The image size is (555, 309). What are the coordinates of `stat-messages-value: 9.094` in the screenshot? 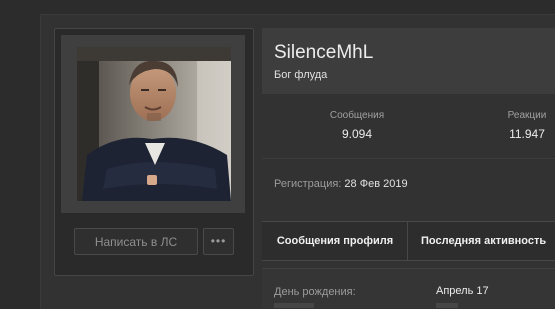 It's located at (357, 134).